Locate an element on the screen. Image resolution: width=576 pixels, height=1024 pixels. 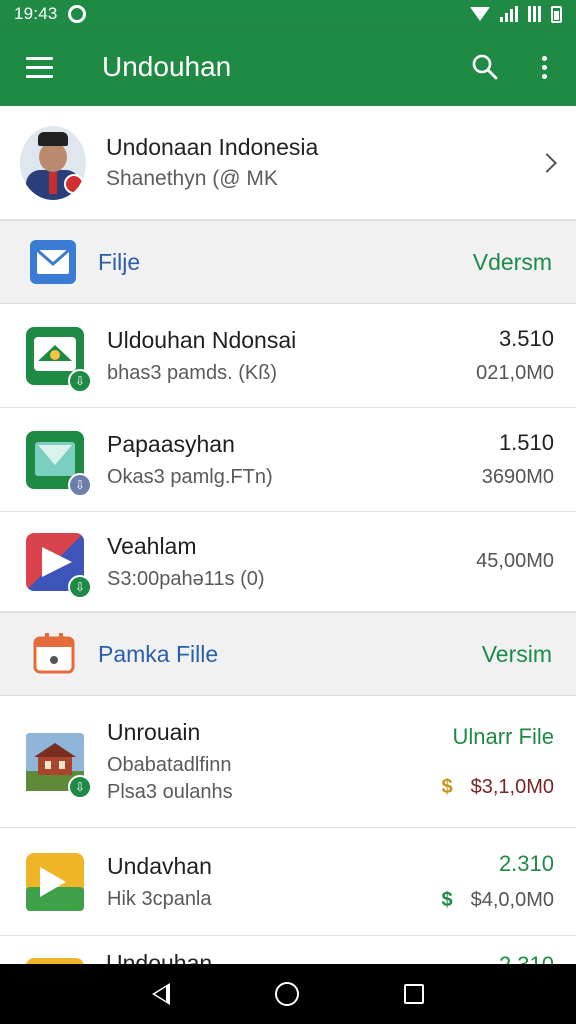
file-size: 021,0M0 is located at coordinates (515, 373).